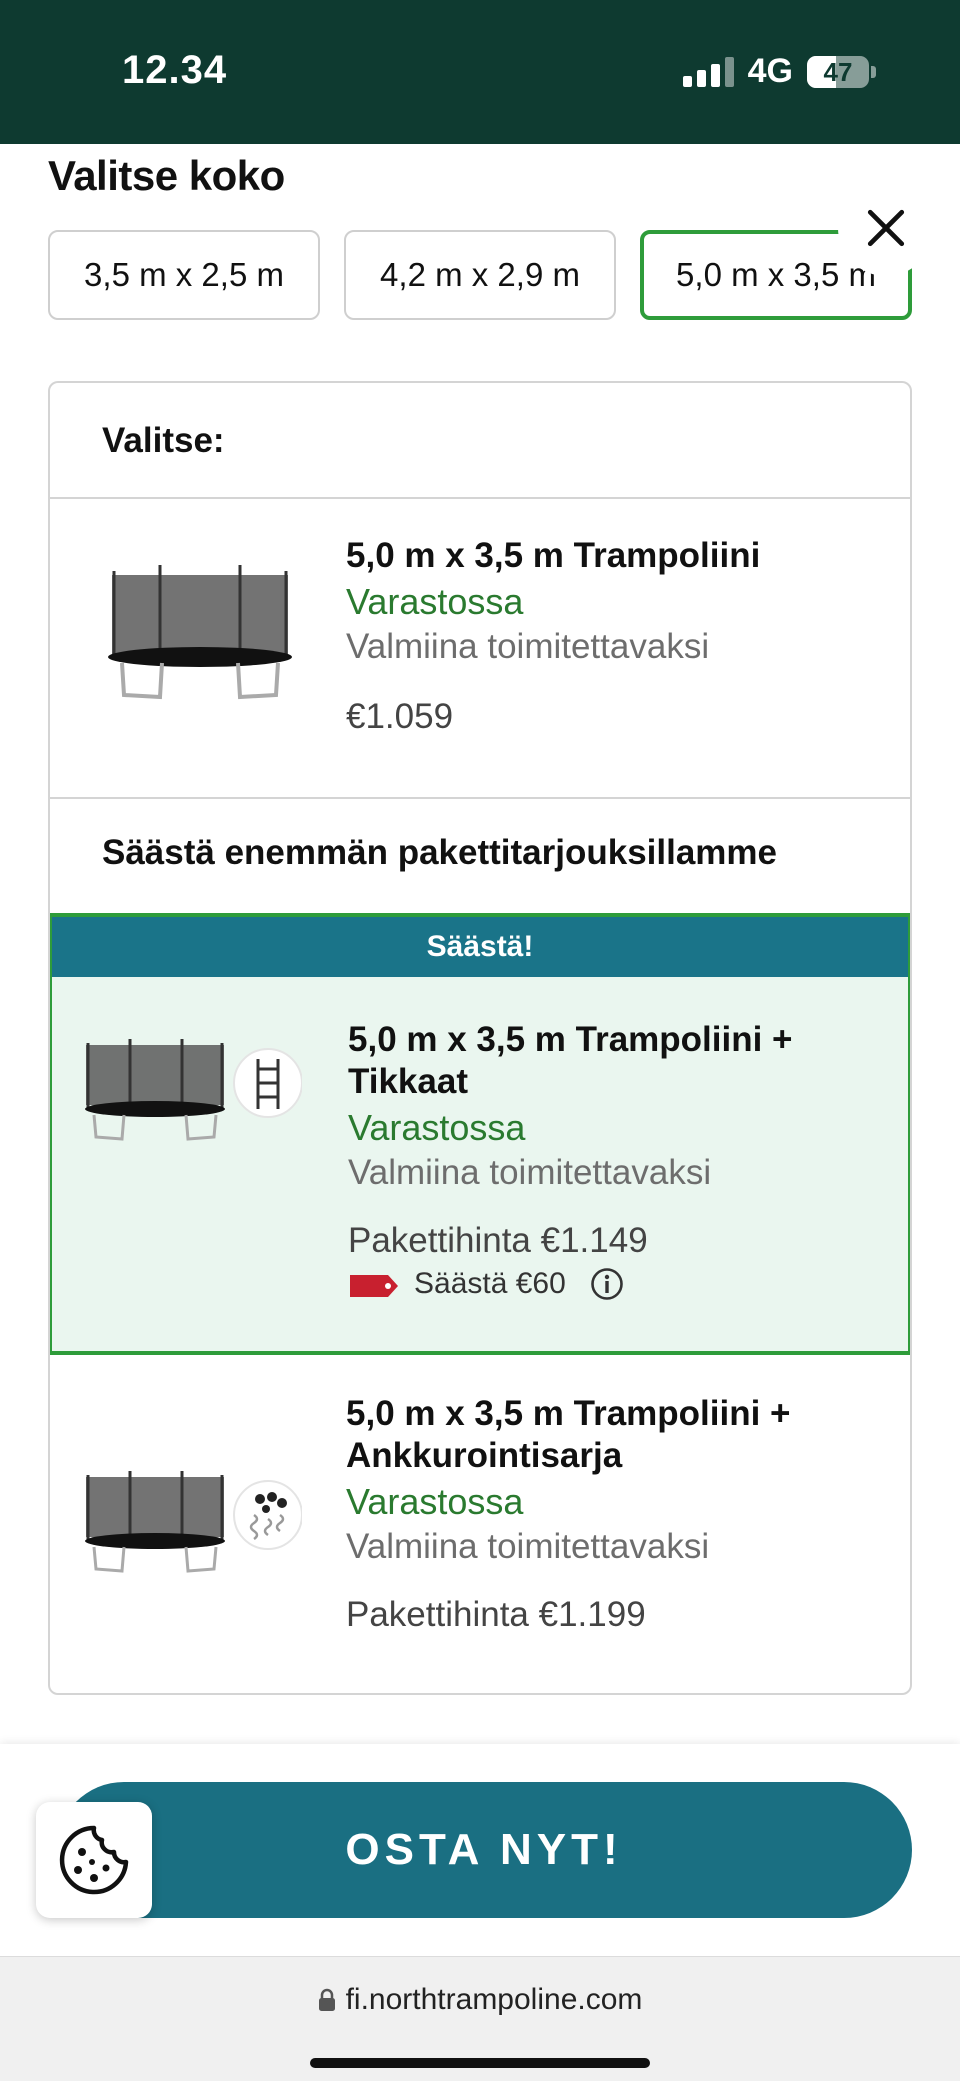  I want to click on product-title: 5,0 m x 3,5 m Trampoliini, so click(553, 555).